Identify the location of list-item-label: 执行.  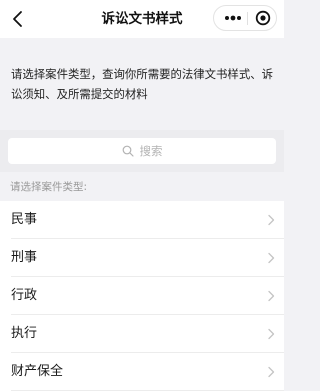
(24, 333).